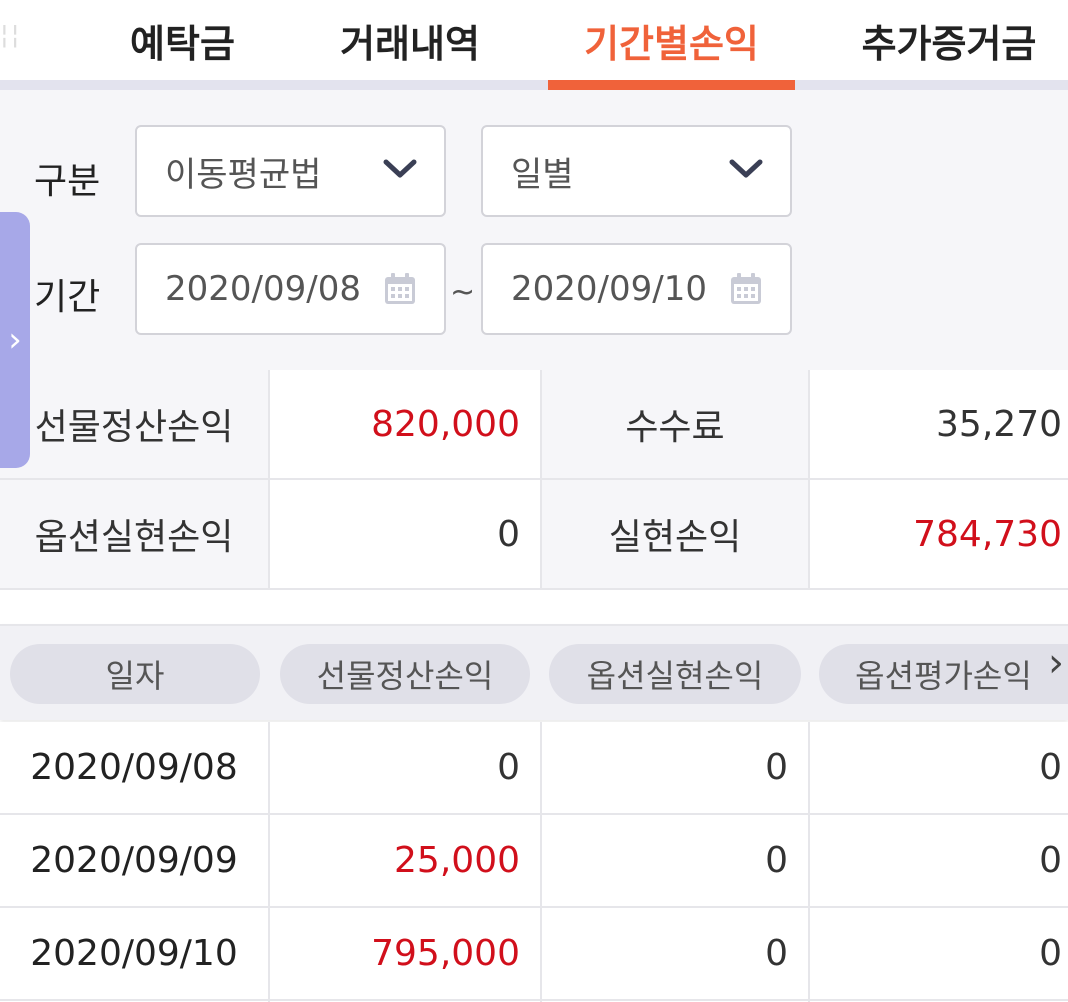 Image resolution: width=1068 pixels, height=1002 pixels. Describe the element at coordinates (675, 534) in the screenshot. I see `realized-label: 실현손익` at that location.